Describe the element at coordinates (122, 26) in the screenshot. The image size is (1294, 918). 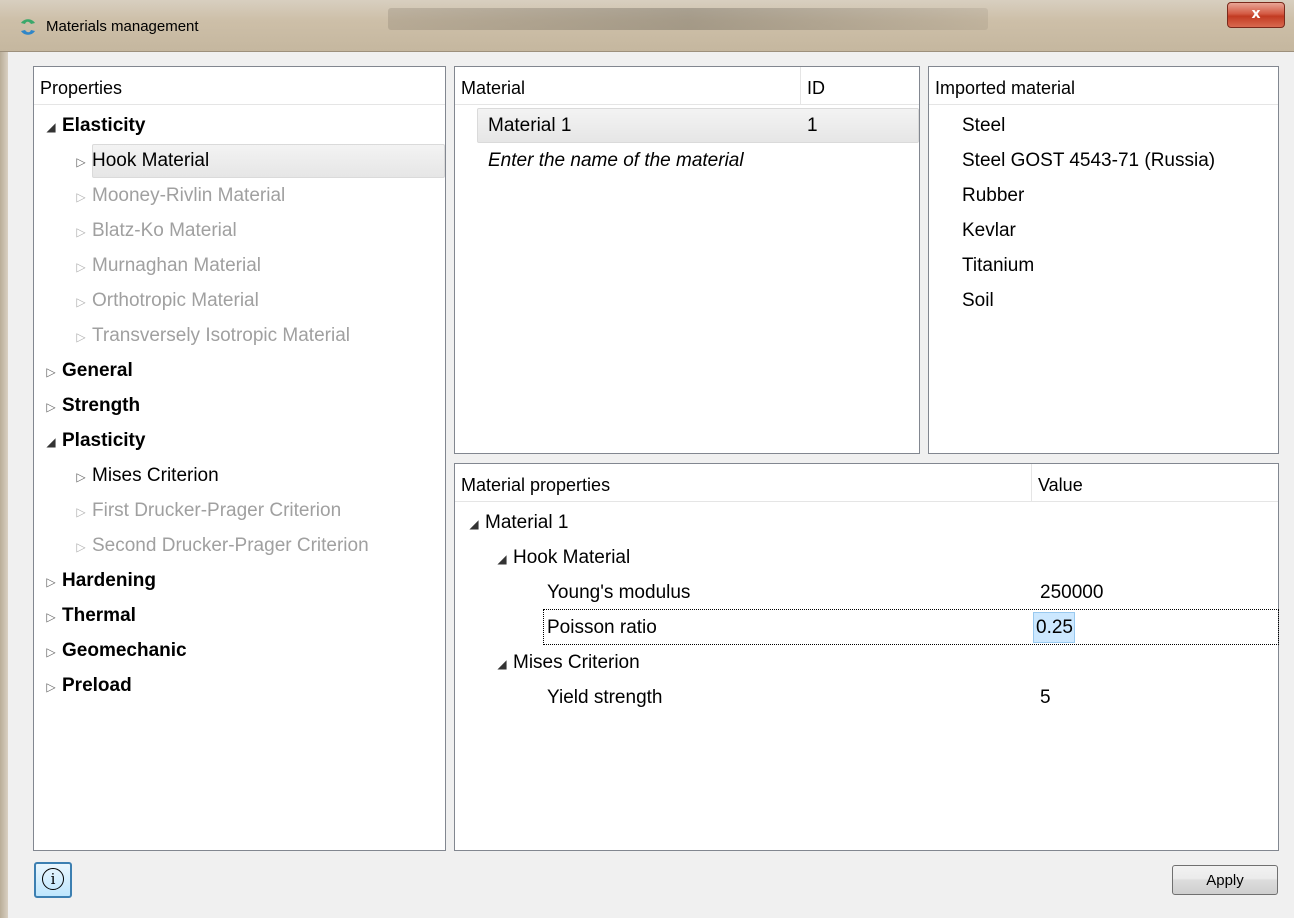
I see `window-title: Materials management` at that location.